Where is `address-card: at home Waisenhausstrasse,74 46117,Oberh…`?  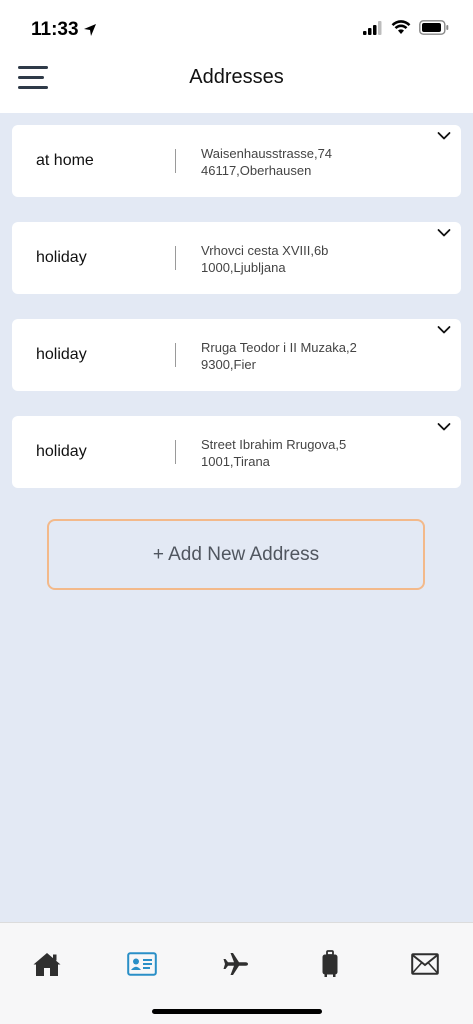
address-card: at home Waisenhausstrasse,74 46117,Oberh… is located at coordinates (236, 161).